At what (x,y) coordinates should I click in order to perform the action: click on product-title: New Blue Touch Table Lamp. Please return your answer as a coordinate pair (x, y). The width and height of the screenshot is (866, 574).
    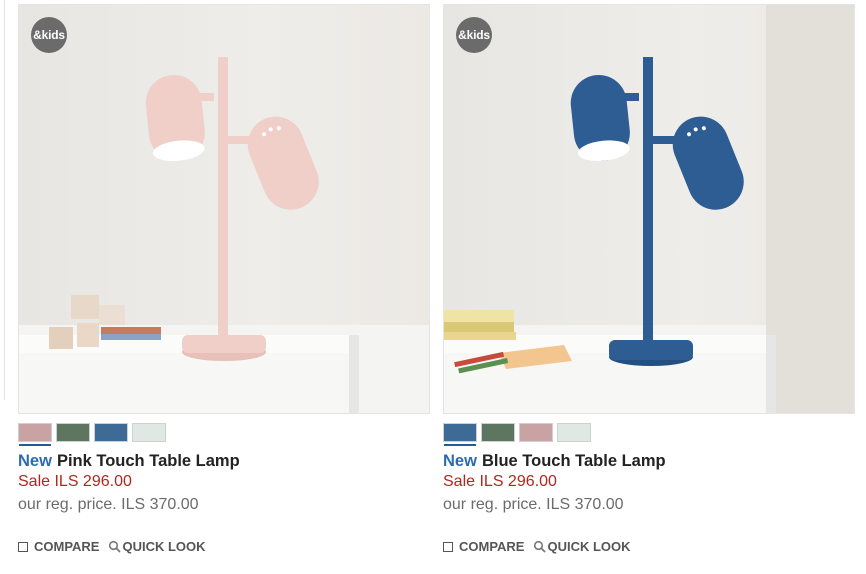
    Looking at the image, I should click on (554, 461).